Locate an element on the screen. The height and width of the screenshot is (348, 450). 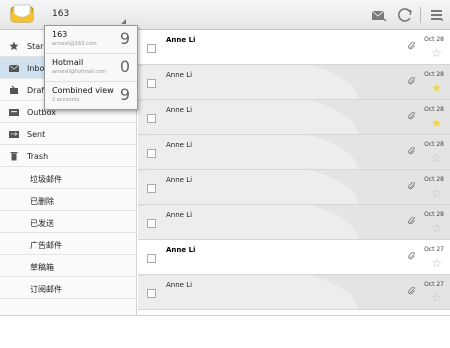
account-item-combined: Combined view 2 accounts 9 is located at coordinates (91, 96).